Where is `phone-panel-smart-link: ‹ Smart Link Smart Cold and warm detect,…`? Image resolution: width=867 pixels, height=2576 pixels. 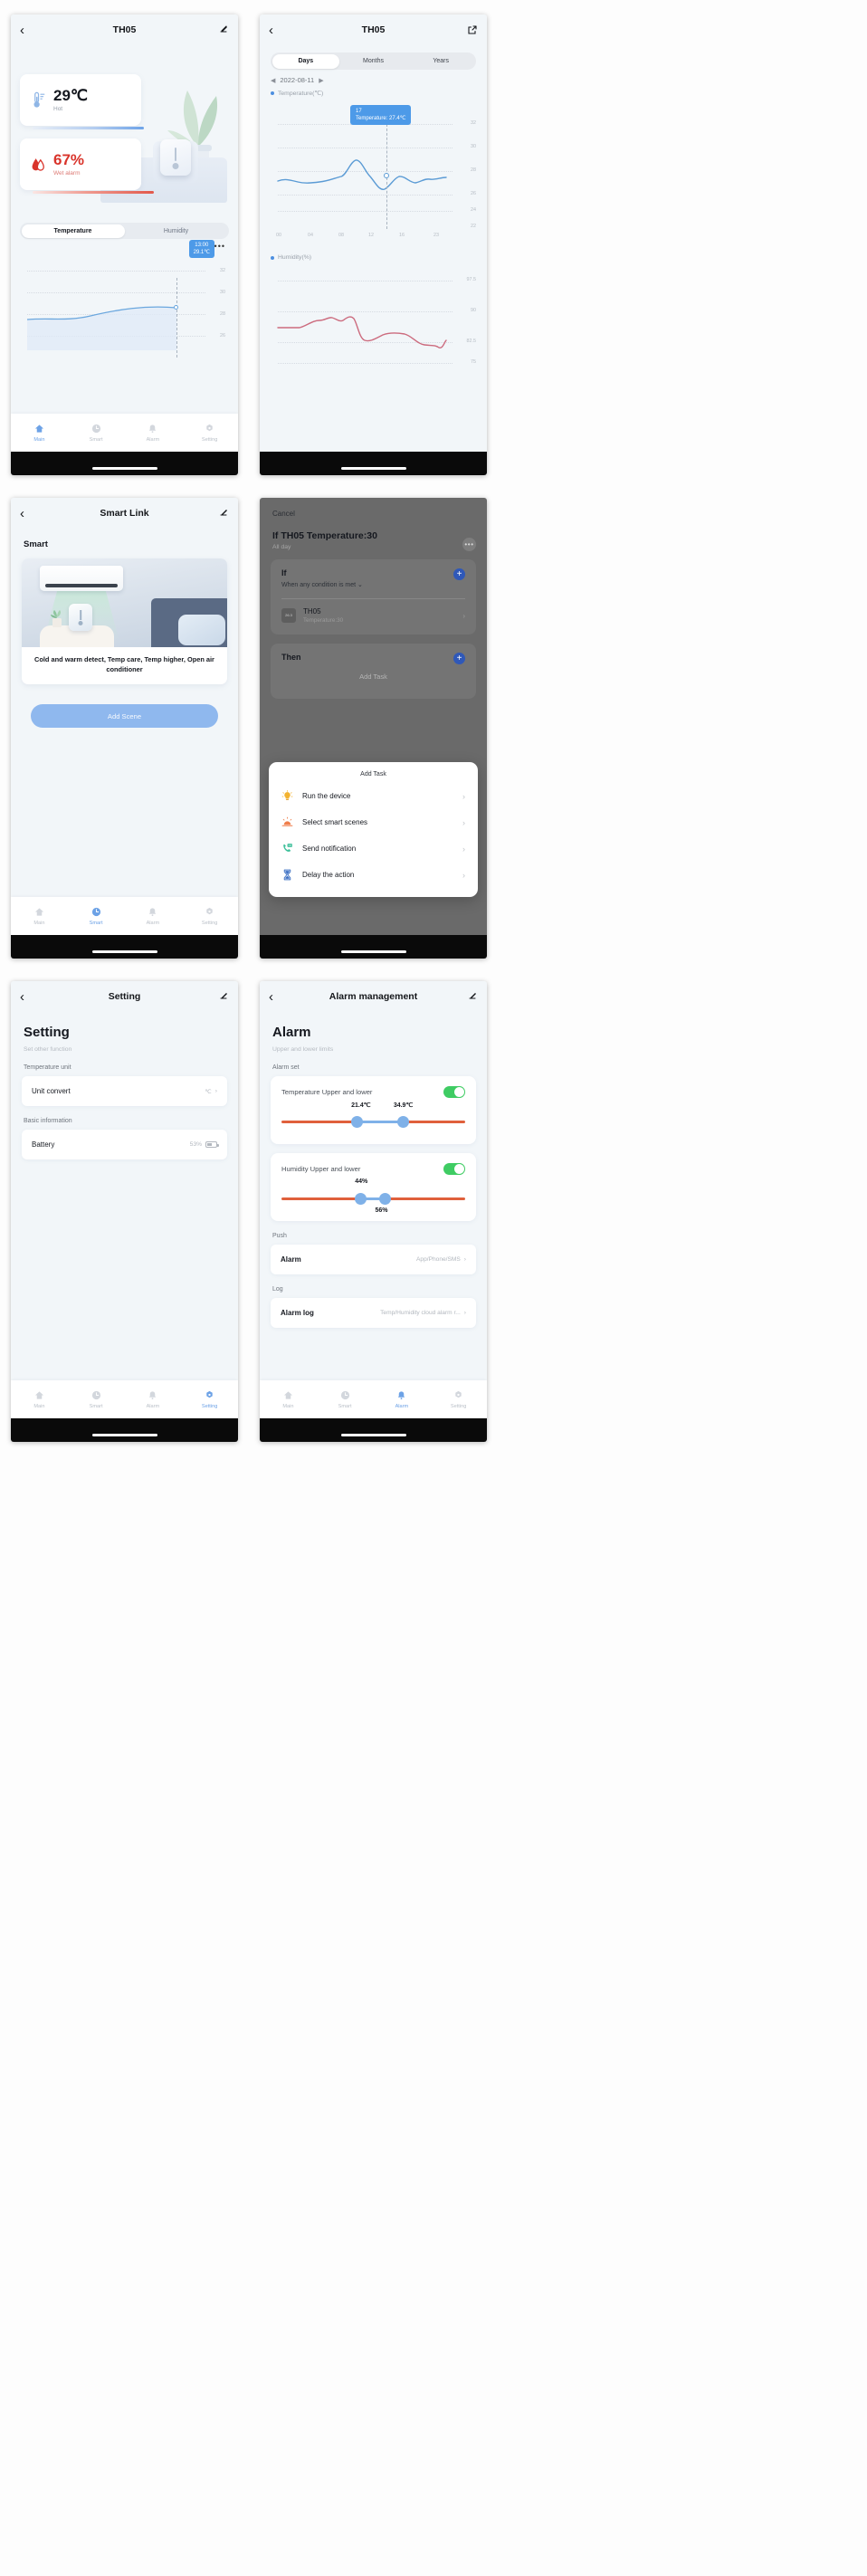
phone-panel-smart-link: ‹ Smart Link Smart Cold and warm detect,… is located at coordinates (124, 728).